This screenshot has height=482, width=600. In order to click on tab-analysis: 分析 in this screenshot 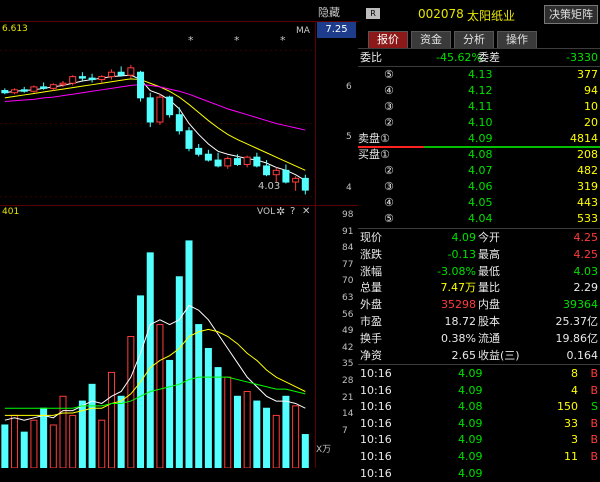, I will do `click(474, 40)`.